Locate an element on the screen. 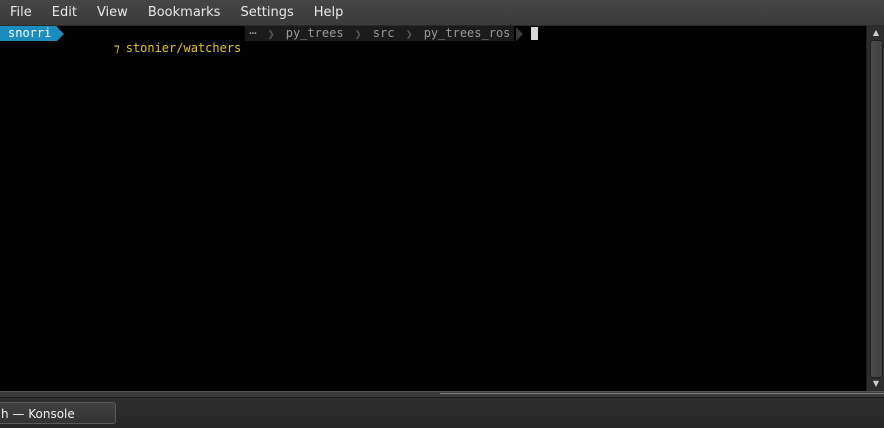 Image resolution: width=884 pixels, height=428 pixels. menu-view: View is located at coordinates (112, 12).